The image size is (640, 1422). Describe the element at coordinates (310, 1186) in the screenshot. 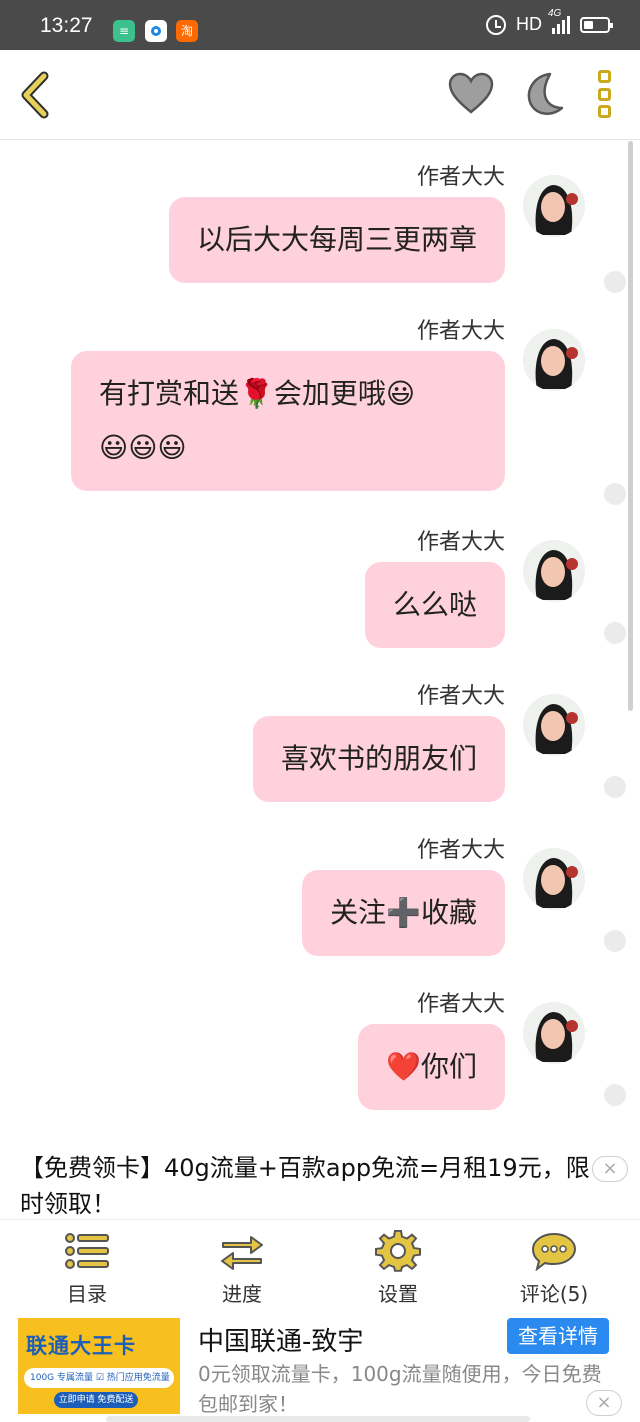

I see `ad-banner-text: 【免费领卡】40g流量+百款app免流=月租19元，限时领取！` at that location.